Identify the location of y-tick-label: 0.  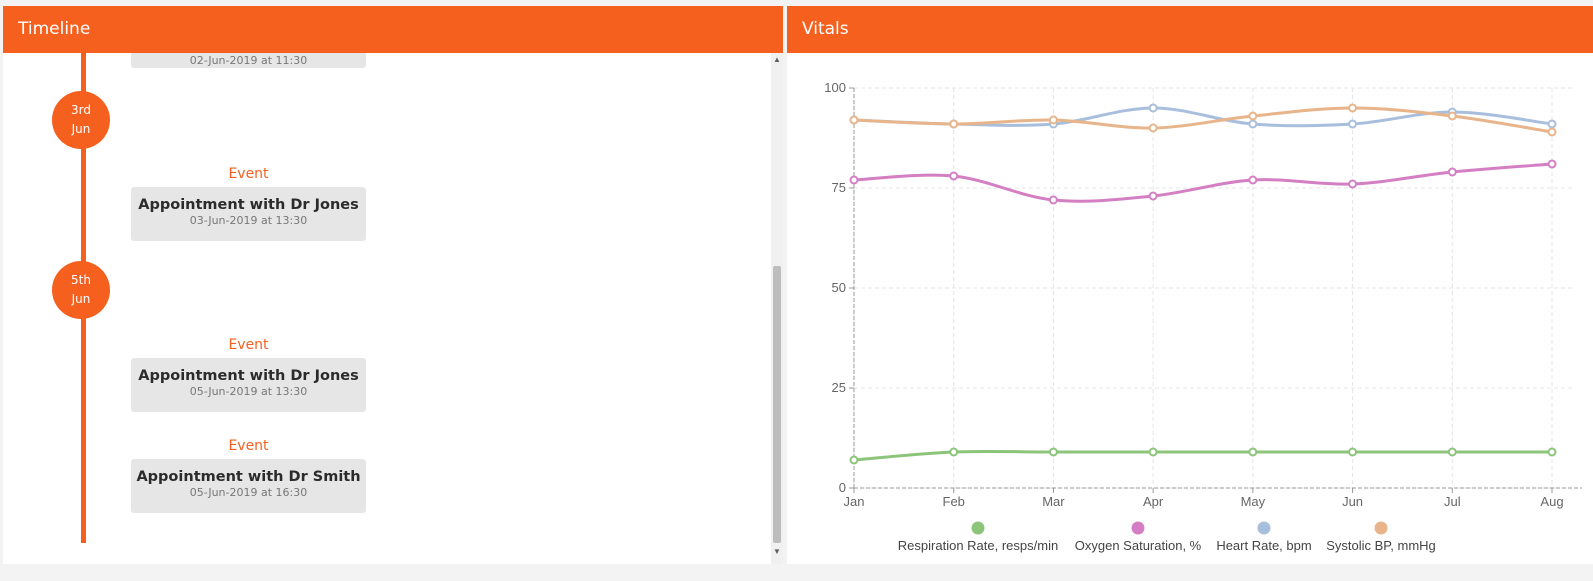
(842, 487).